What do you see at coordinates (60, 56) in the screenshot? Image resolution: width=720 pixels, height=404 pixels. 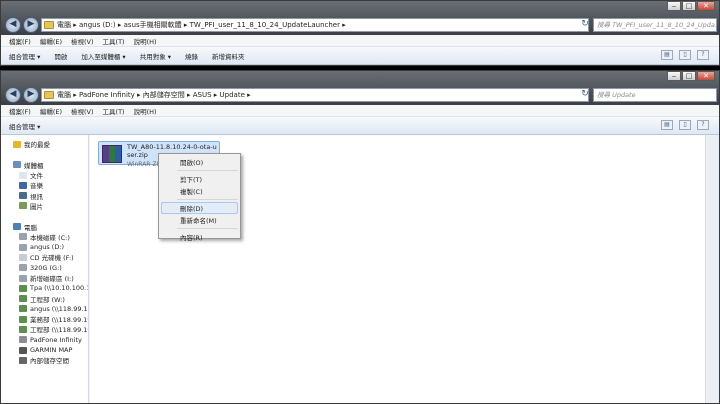 I see `toolbar-button: 開啟` at bounding box center [60, 56].